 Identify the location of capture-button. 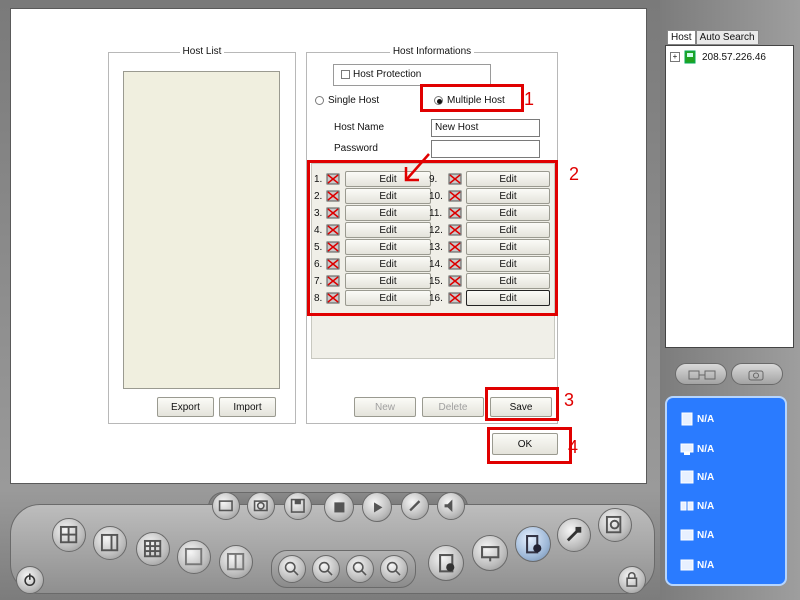
(226, 506).